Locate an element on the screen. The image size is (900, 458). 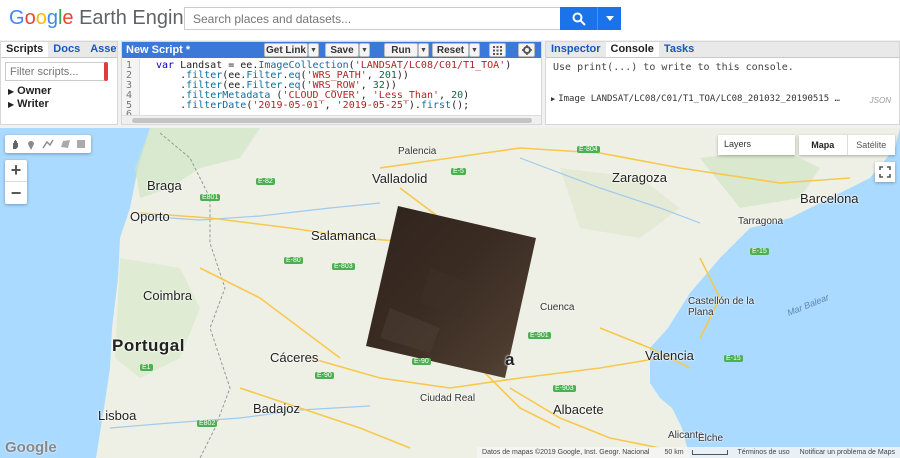
marker-icon is located at coordinates (31, 144).